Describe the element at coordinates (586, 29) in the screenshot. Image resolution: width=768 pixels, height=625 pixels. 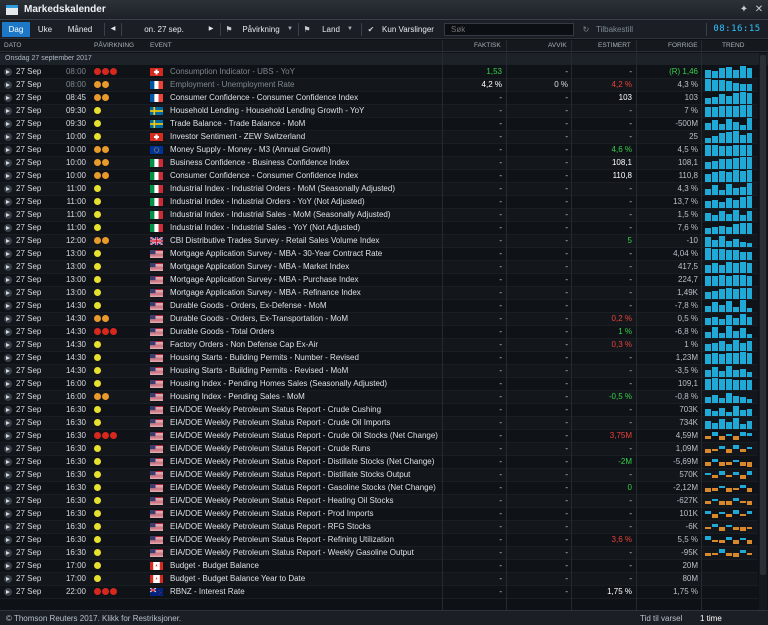
I see `reset-icon: ↻` at that location.